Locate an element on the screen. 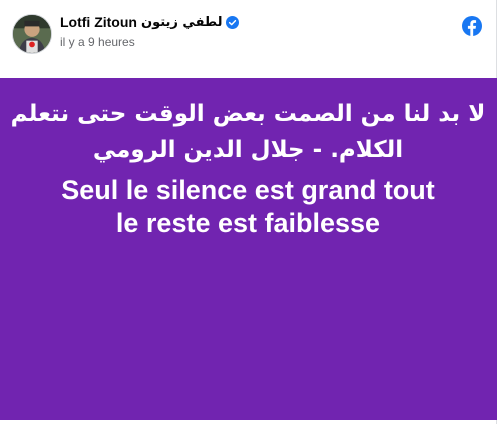  quote-arabic-line-2: الكلام. - جلال الدين الرومي is located at coordinates (248, 150).